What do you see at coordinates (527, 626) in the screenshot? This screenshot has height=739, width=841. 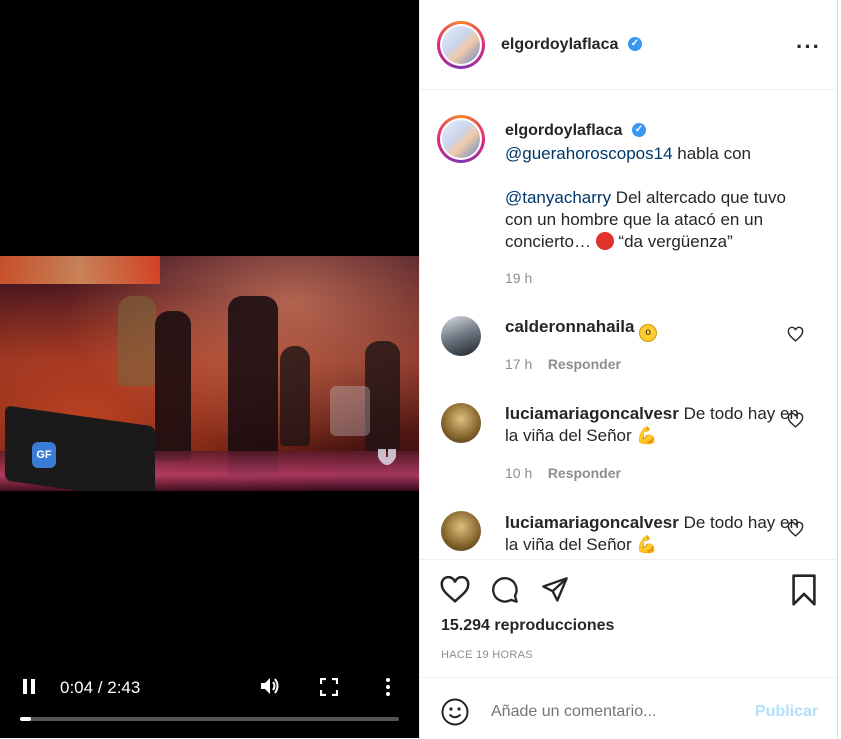 I see `view-count: 15.294 reproducciones` at bounding box center [527, 626].